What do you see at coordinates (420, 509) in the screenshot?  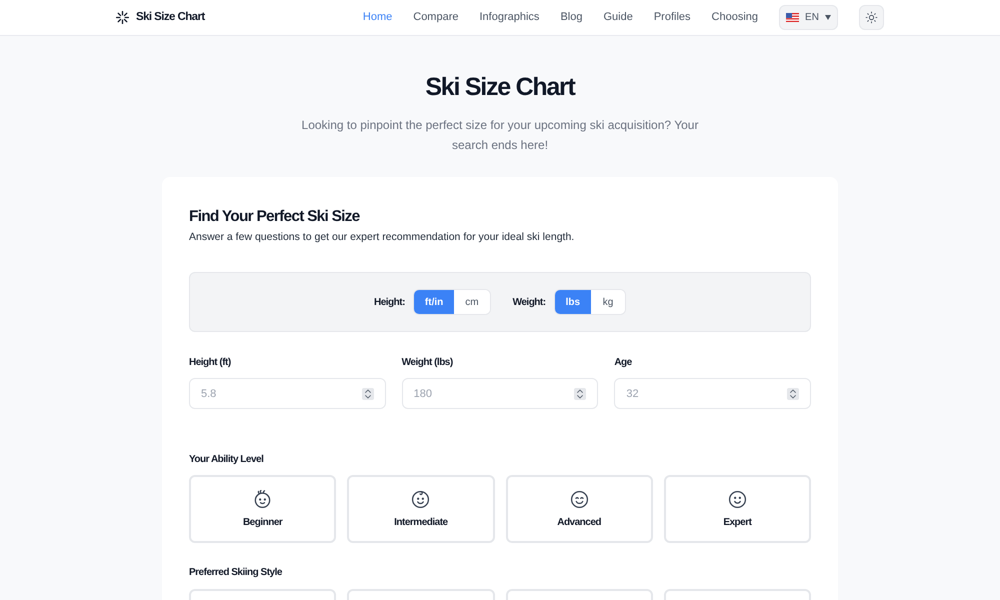 I see `ability-option: Intermediate` at bounding box center [420, 509].